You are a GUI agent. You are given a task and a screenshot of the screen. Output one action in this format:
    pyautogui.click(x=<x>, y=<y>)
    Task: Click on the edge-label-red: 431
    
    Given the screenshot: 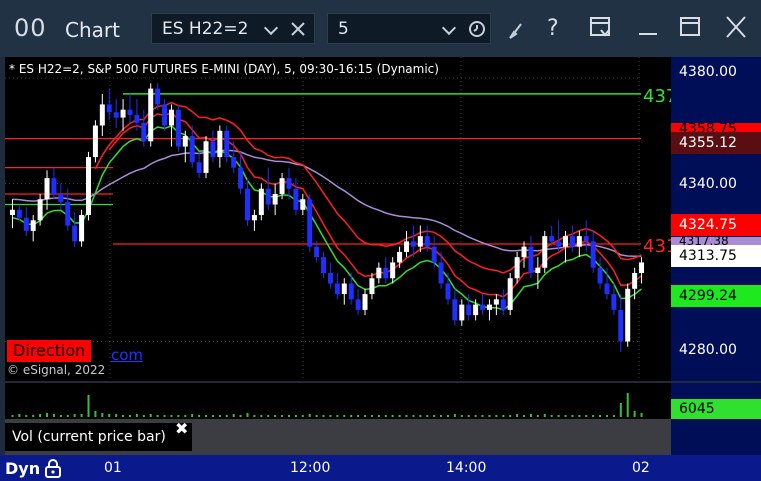 What is the action you would take?
    pyautogui.click(x=657, y=246)
    